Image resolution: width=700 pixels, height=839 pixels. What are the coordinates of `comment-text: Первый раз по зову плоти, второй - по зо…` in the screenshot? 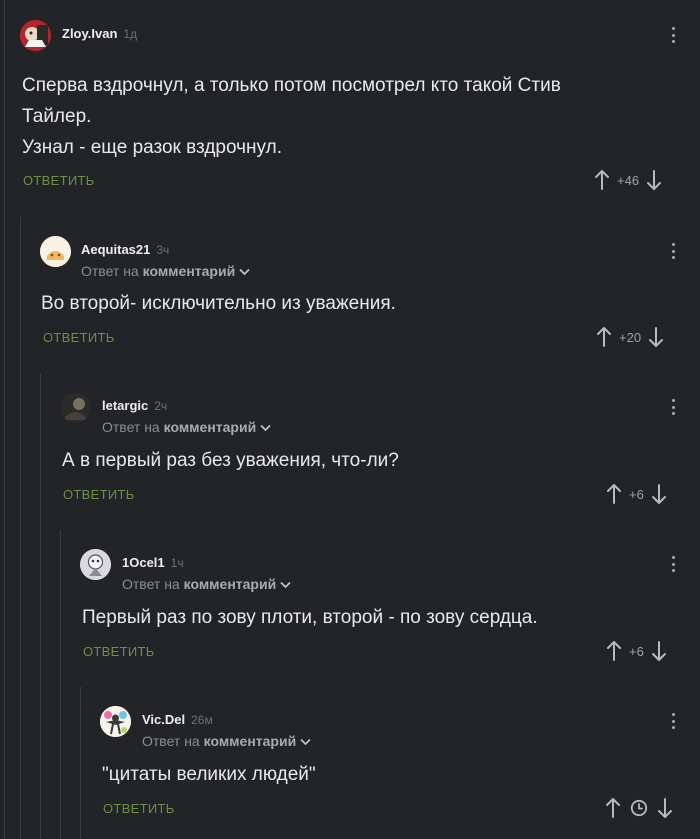 It's located at (310, 617).